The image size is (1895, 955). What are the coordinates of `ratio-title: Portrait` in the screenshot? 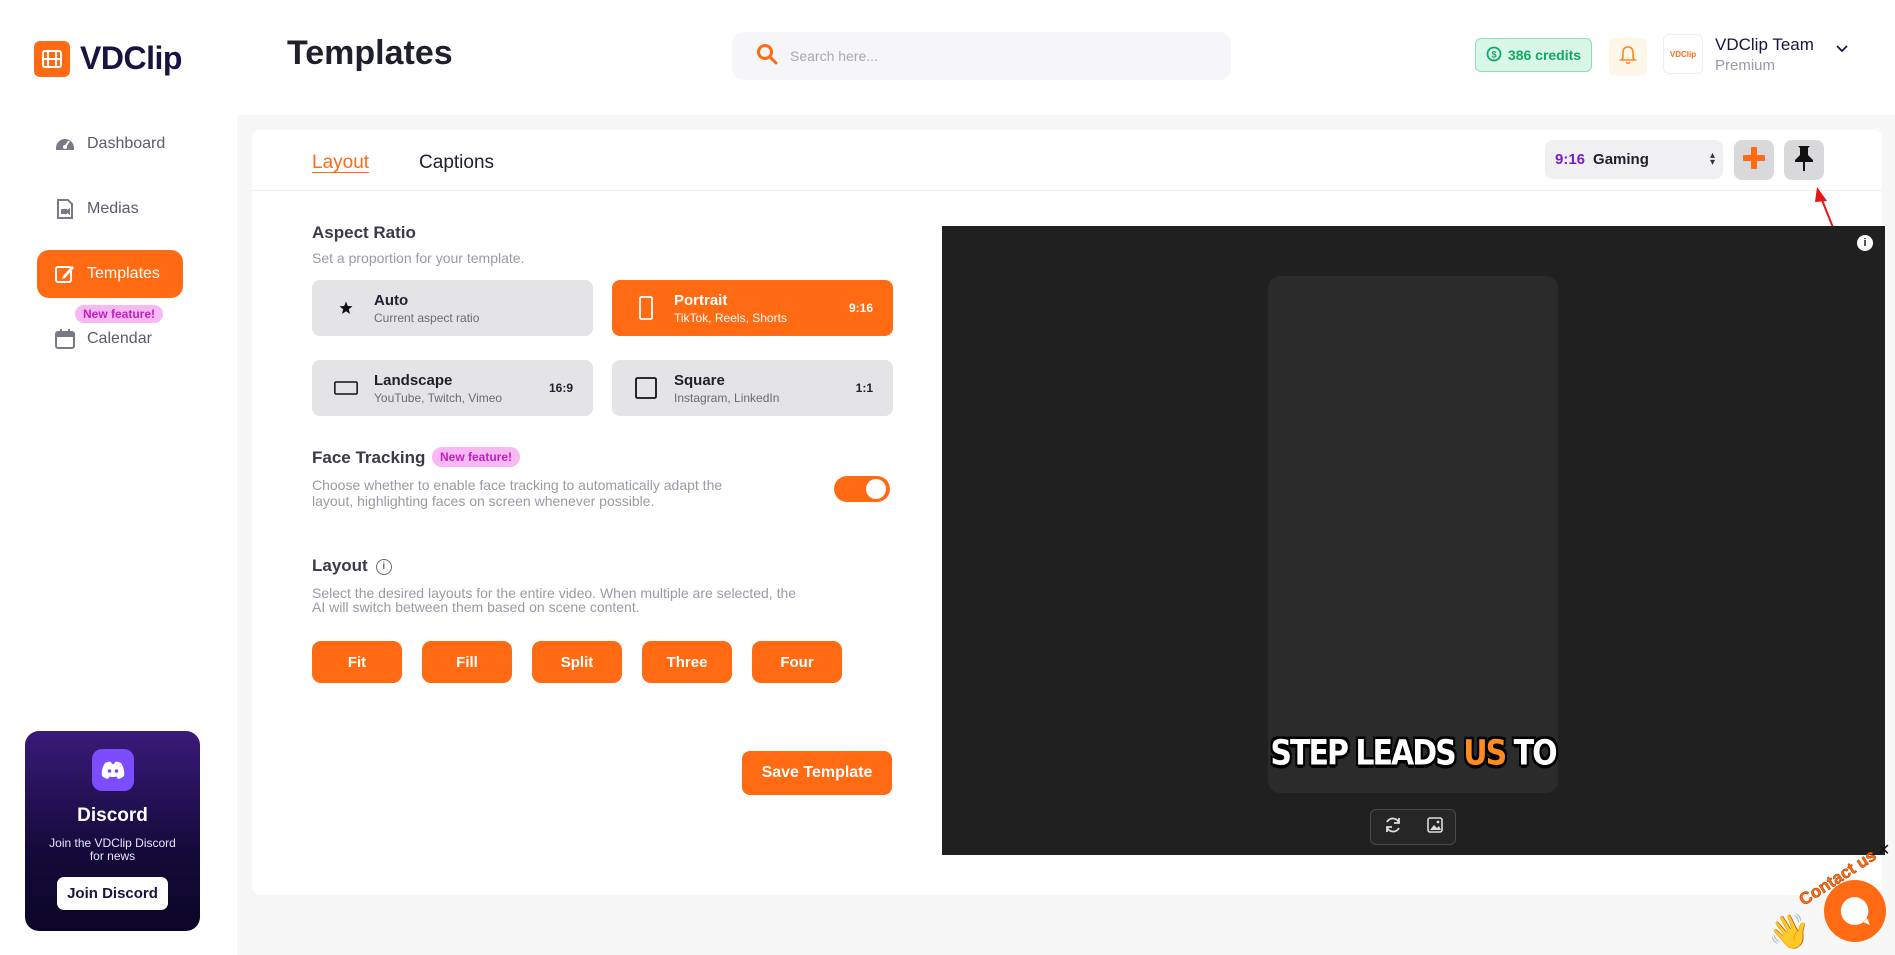 It's located at (701, 300).